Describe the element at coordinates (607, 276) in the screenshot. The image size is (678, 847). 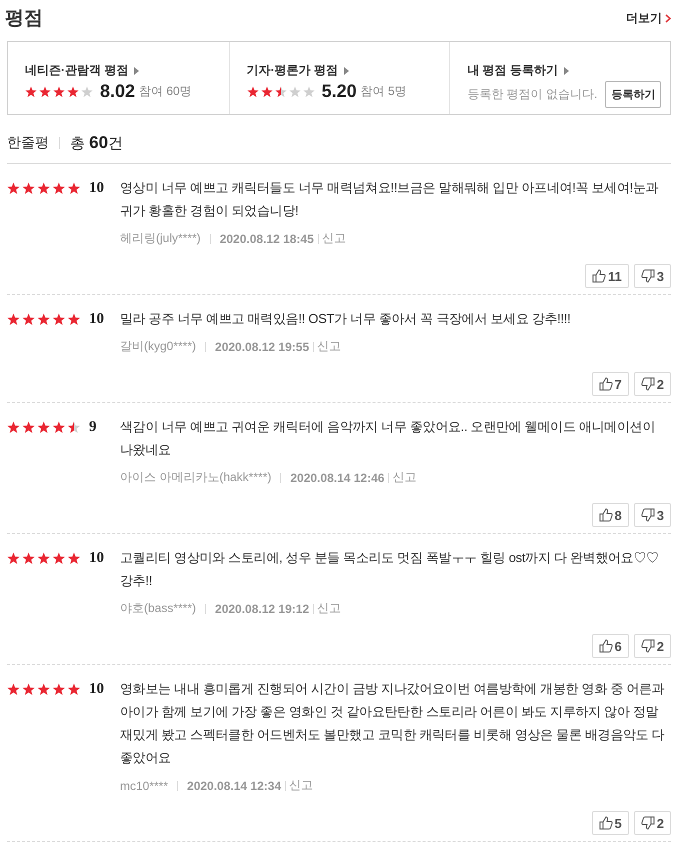
I see `like-button: 11` at that location.